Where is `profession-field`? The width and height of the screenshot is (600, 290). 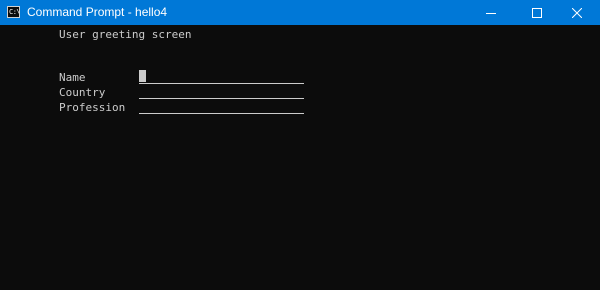
profession-field is located at coordinates (221, 107).